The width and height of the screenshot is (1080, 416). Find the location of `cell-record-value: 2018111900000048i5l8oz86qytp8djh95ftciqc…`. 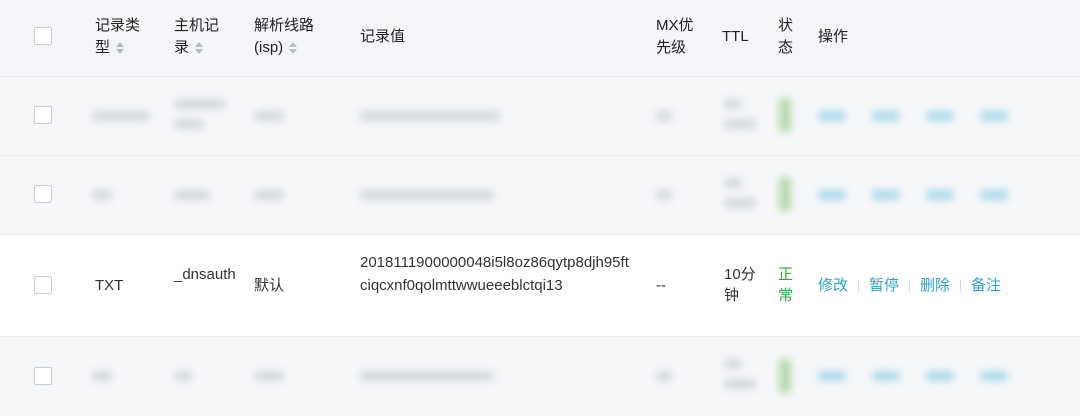

cell-record-value: 2018111900000048i5l8oz86qytp8djh95ftciqc… is located at coordinates (494, 274).